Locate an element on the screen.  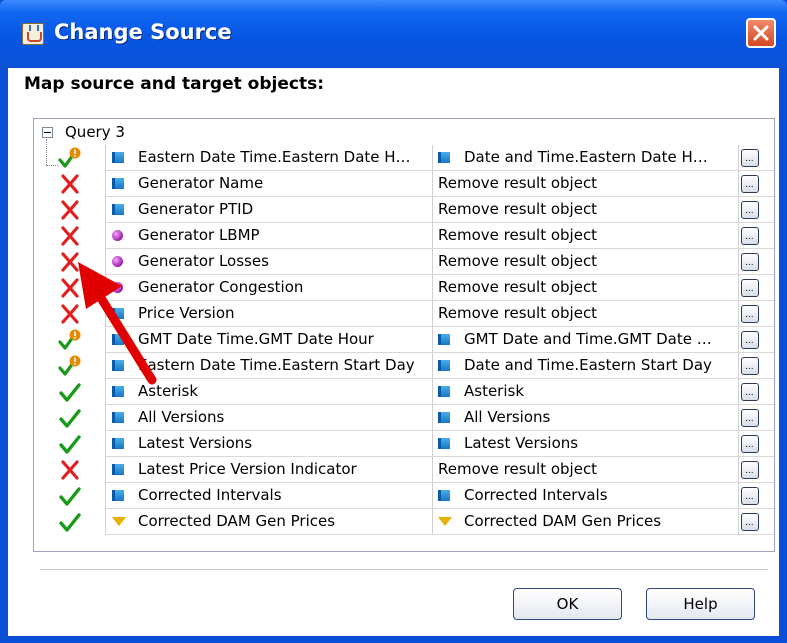
target-cell: Date and Time.Eastern Start Day is located at coordinates (588, 366).